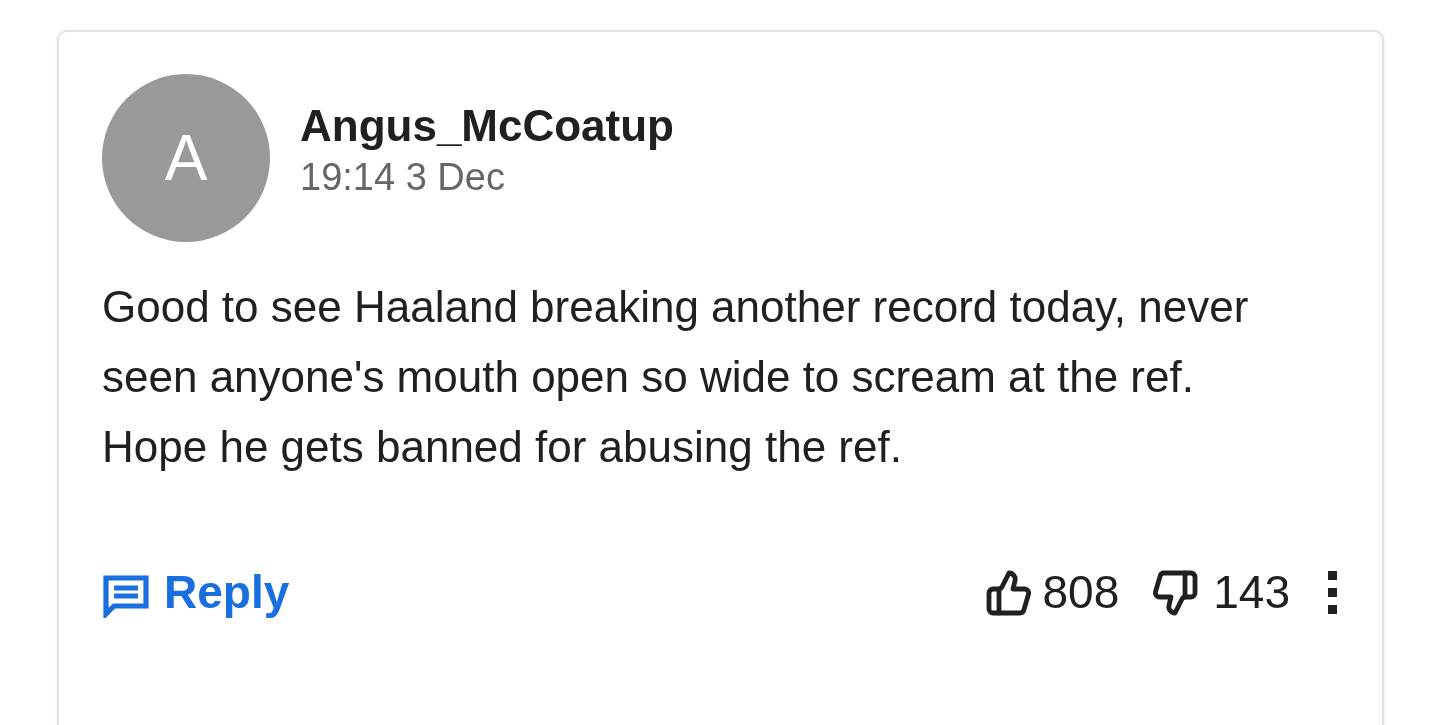  I want to click on reply-button: Reply, so click(196, 592).